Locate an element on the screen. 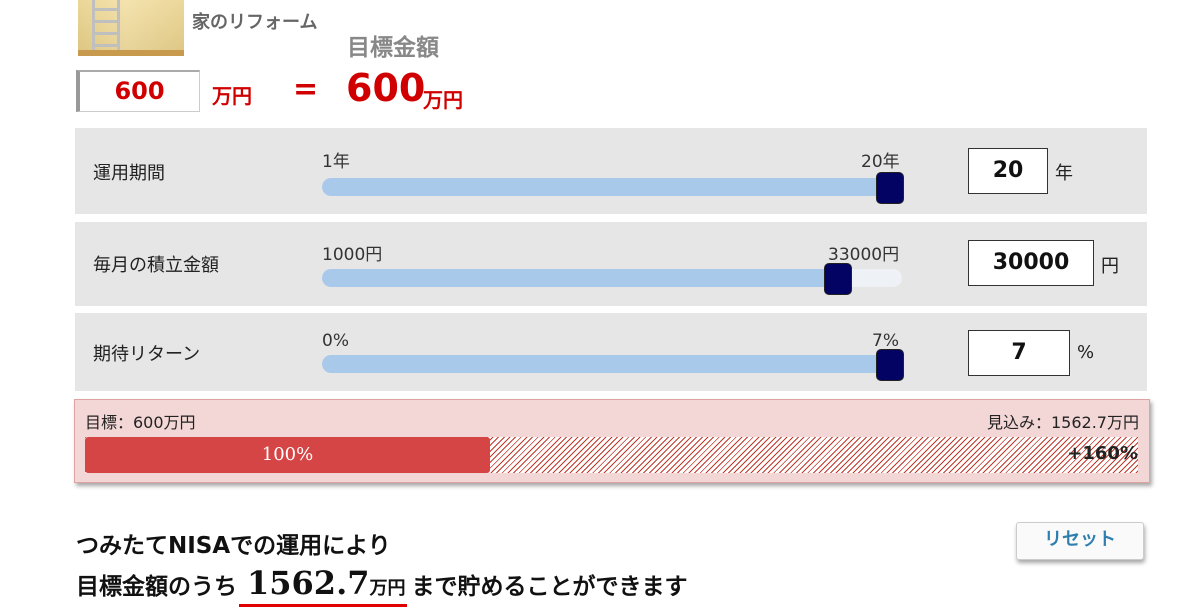 The height and width of the screenshot is (616, 1200). progress-bar-fill: 100% is located at coordinates (287, 455).